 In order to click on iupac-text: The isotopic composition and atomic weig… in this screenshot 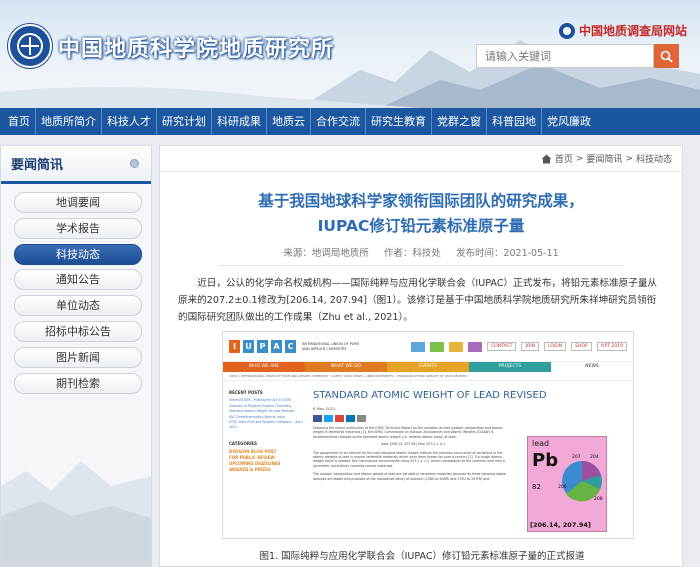, I will do `click(409, 476)`.